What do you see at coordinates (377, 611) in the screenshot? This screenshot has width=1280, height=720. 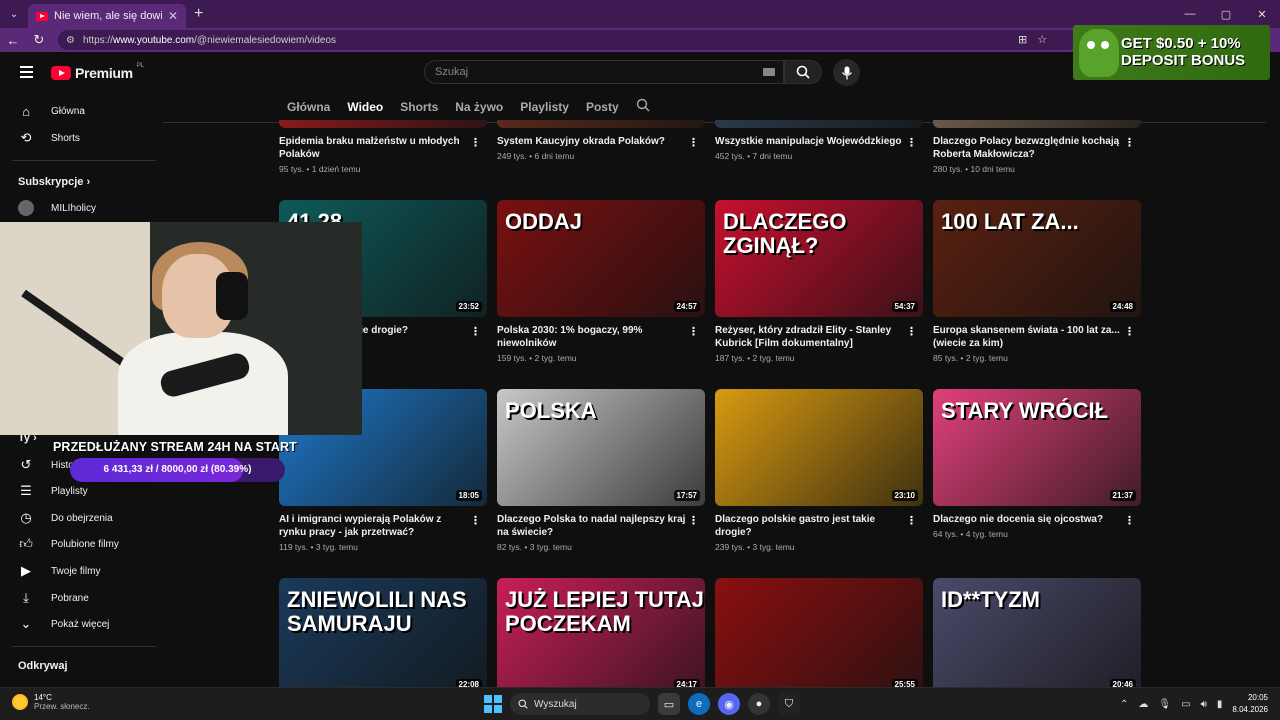 I see `thumbnail-text: ZNIEWOLILI NAS SAMURAJU` at bounding box center [377, 611].